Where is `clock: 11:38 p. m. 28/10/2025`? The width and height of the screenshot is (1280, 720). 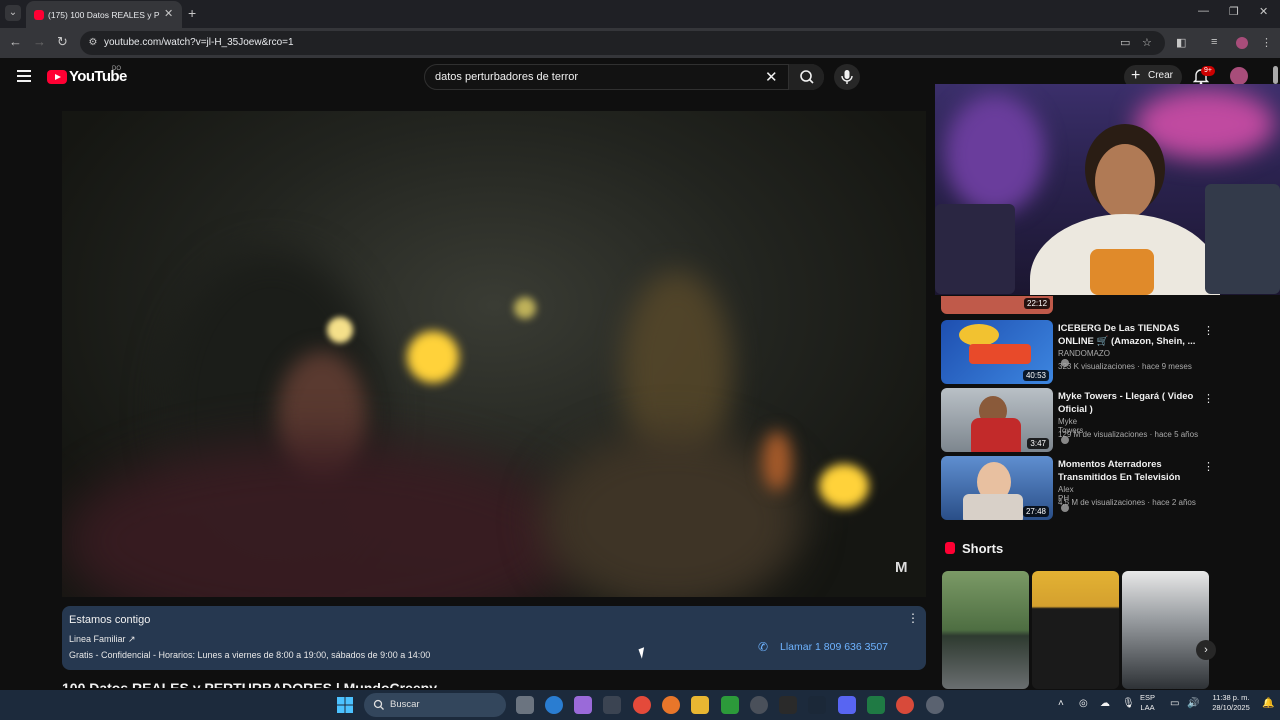 clock: 11:38 p. m. 28/10/2025 is located at coordinates (1231, 703).